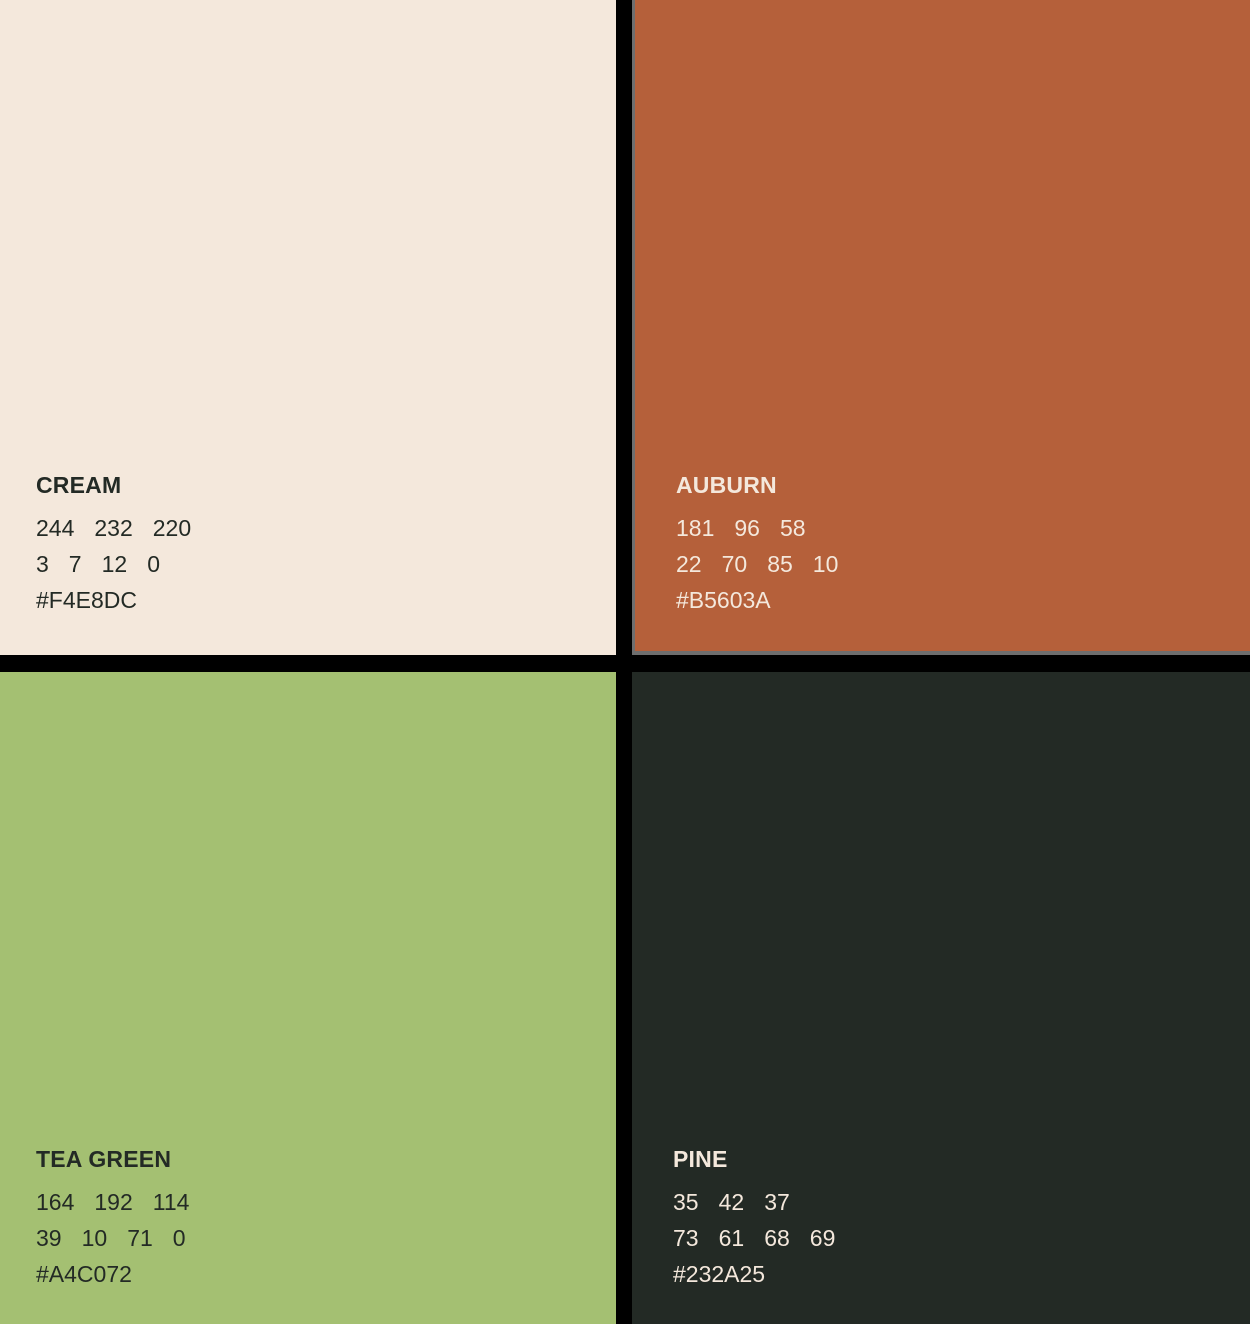 This screenshot has height=1324, width=1250. I want to click on swatch-info: CREAM 244 232 220 3 7 12 0 #F4E8DC, so click(113, 544).